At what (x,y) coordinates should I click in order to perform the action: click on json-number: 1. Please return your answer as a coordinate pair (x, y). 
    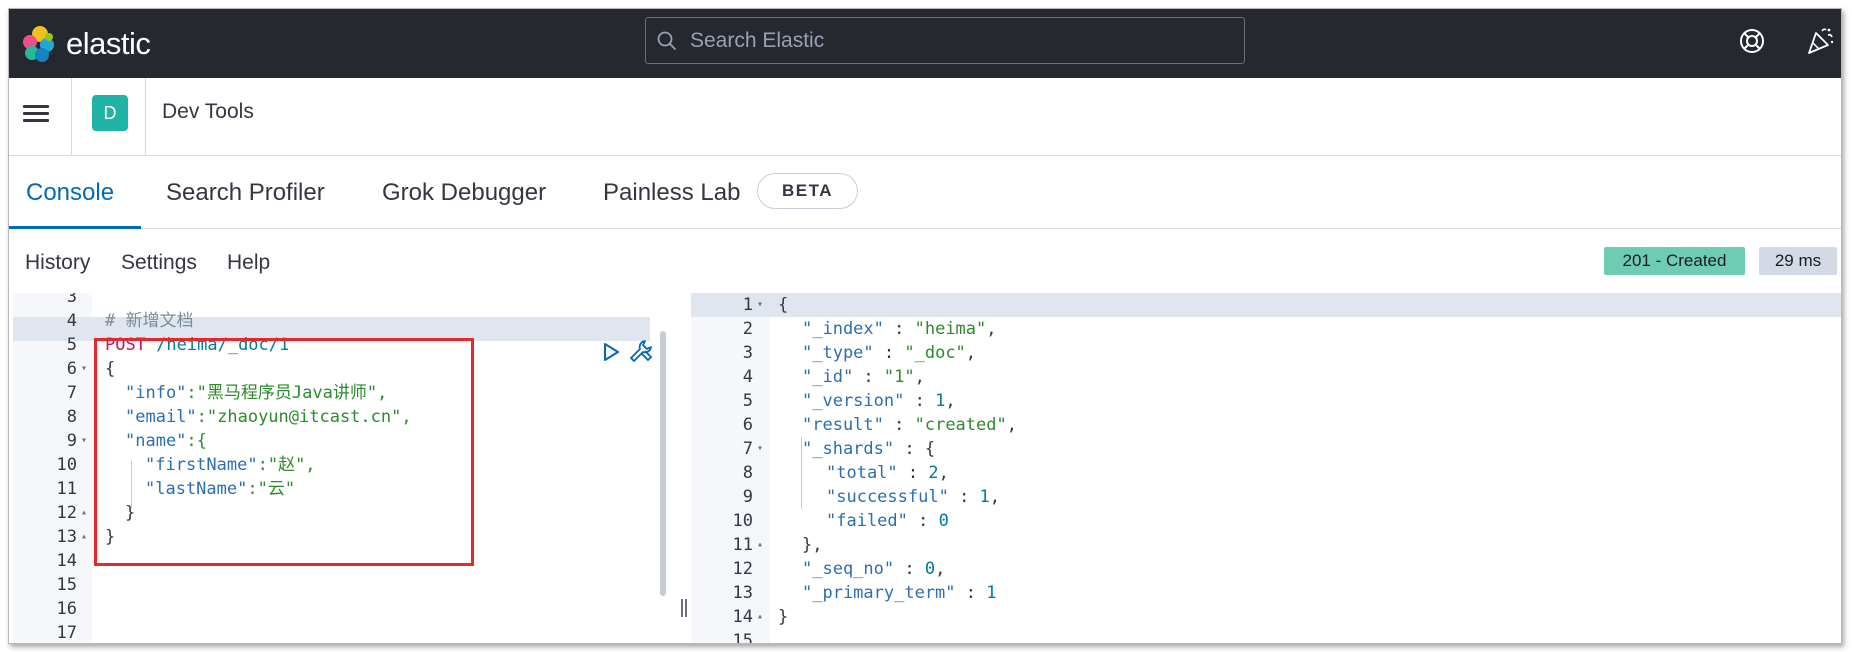
    Looking at the image, I should click on (940, 401).